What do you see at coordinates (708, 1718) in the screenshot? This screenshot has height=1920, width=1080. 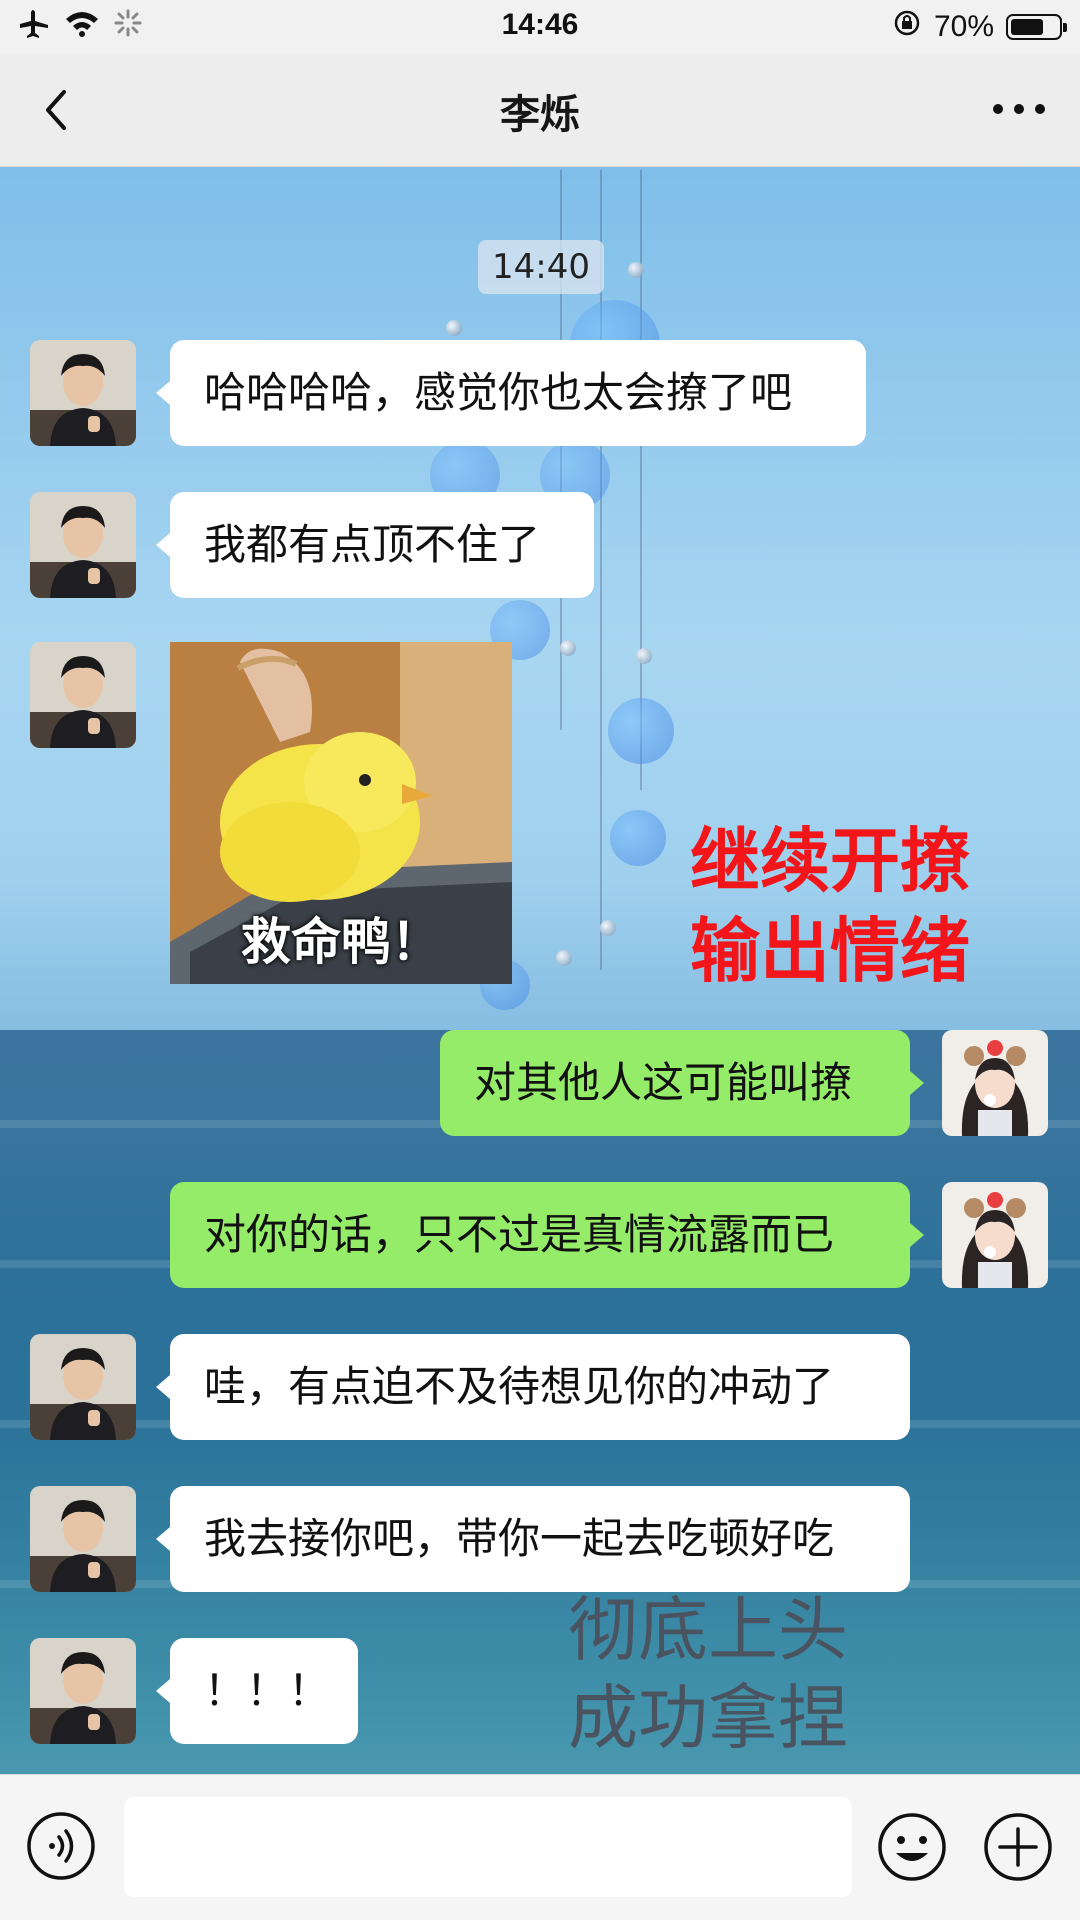 I see `annotation-gray-line-2: 成功拿捏` at bounding box center [708, 1718].